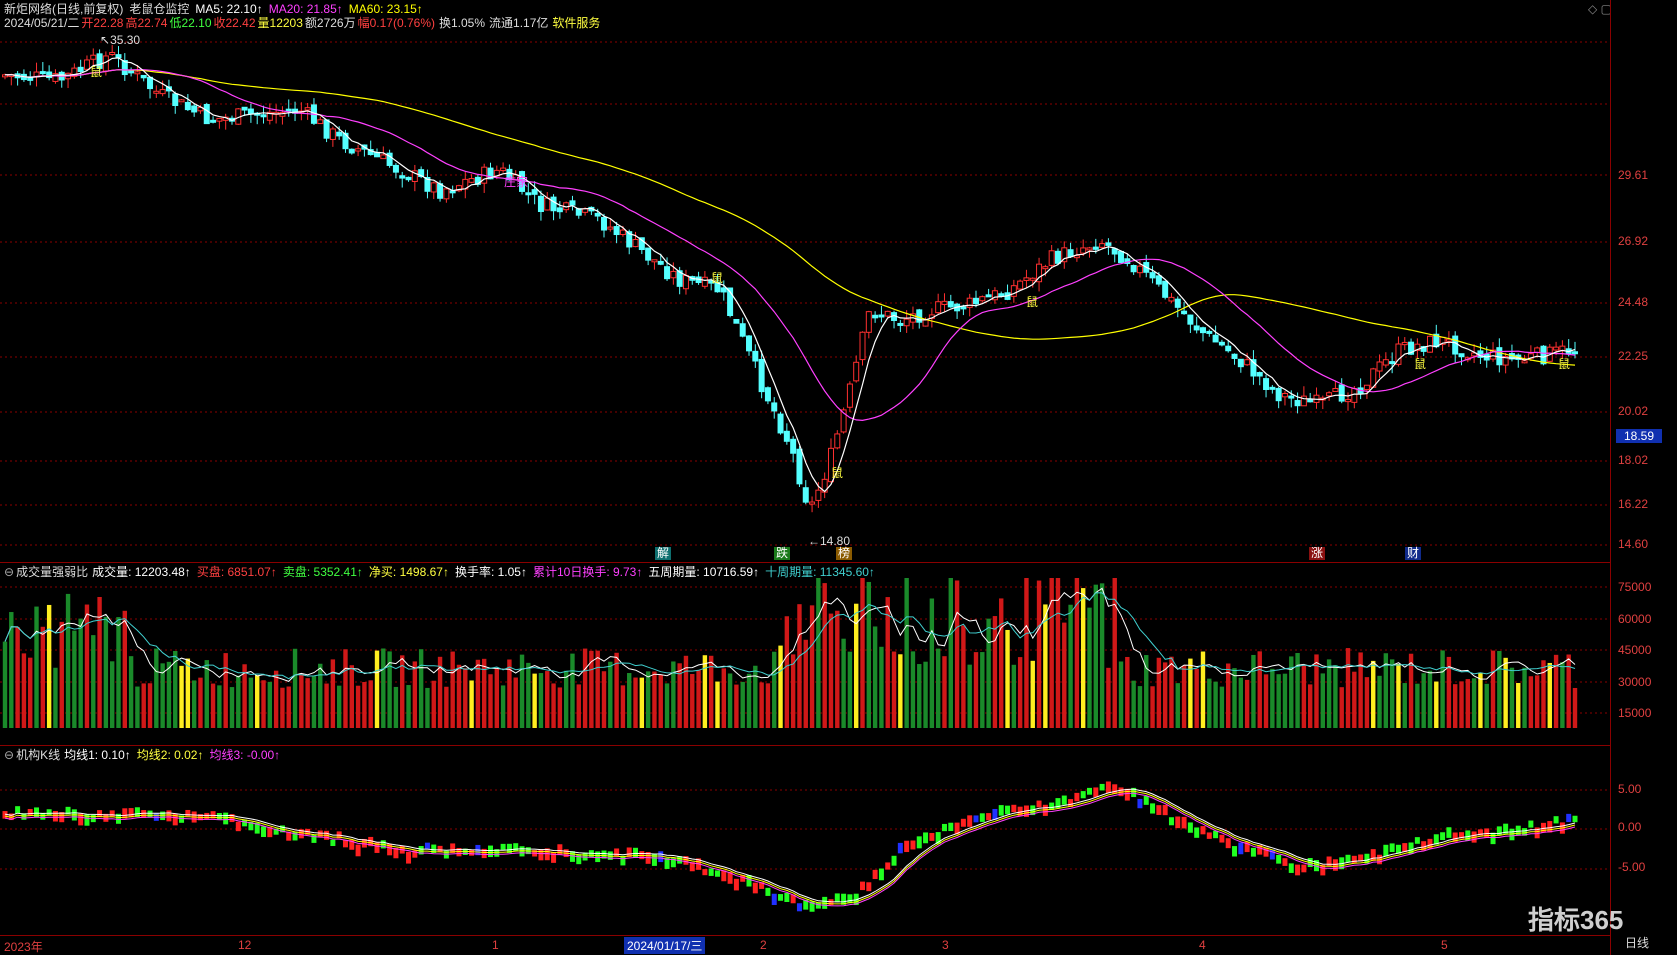  Describe the element at coordinates (1633, 460) in the screenshot. I see `price-tick: 18.02` at that location.